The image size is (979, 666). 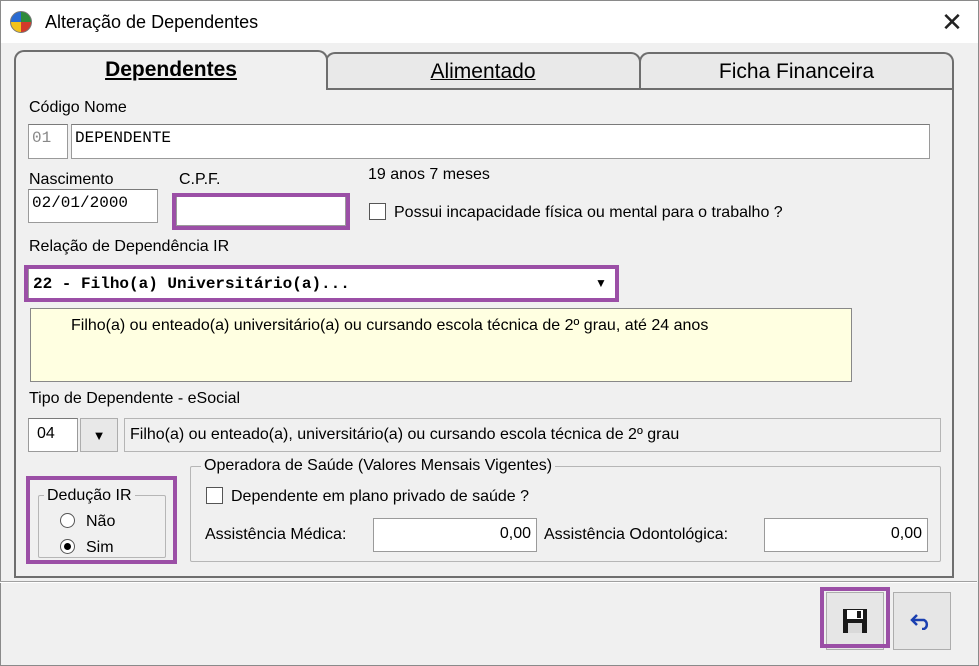 What do you see at coordinates (135, 398) in the screenshot?
I see `tipo-label: Tipo de Dependente - eSocial` at bounding box center [135, 398].